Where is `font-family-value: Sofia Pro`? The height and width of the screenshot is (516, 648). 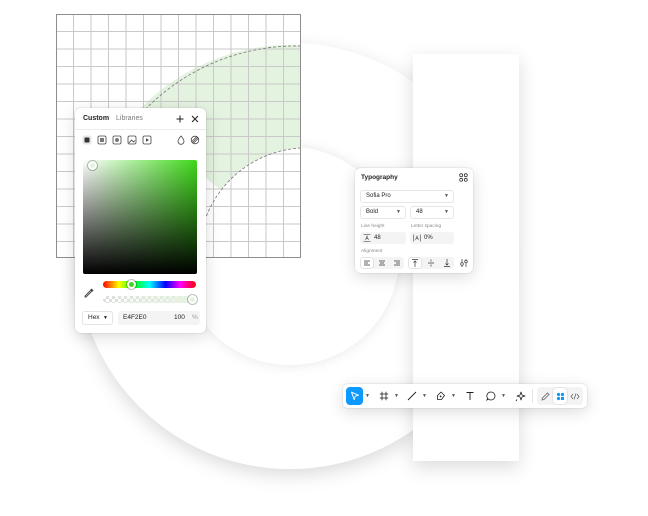
font-family-value: Sofia Pro is located at coordinates (378, 196).